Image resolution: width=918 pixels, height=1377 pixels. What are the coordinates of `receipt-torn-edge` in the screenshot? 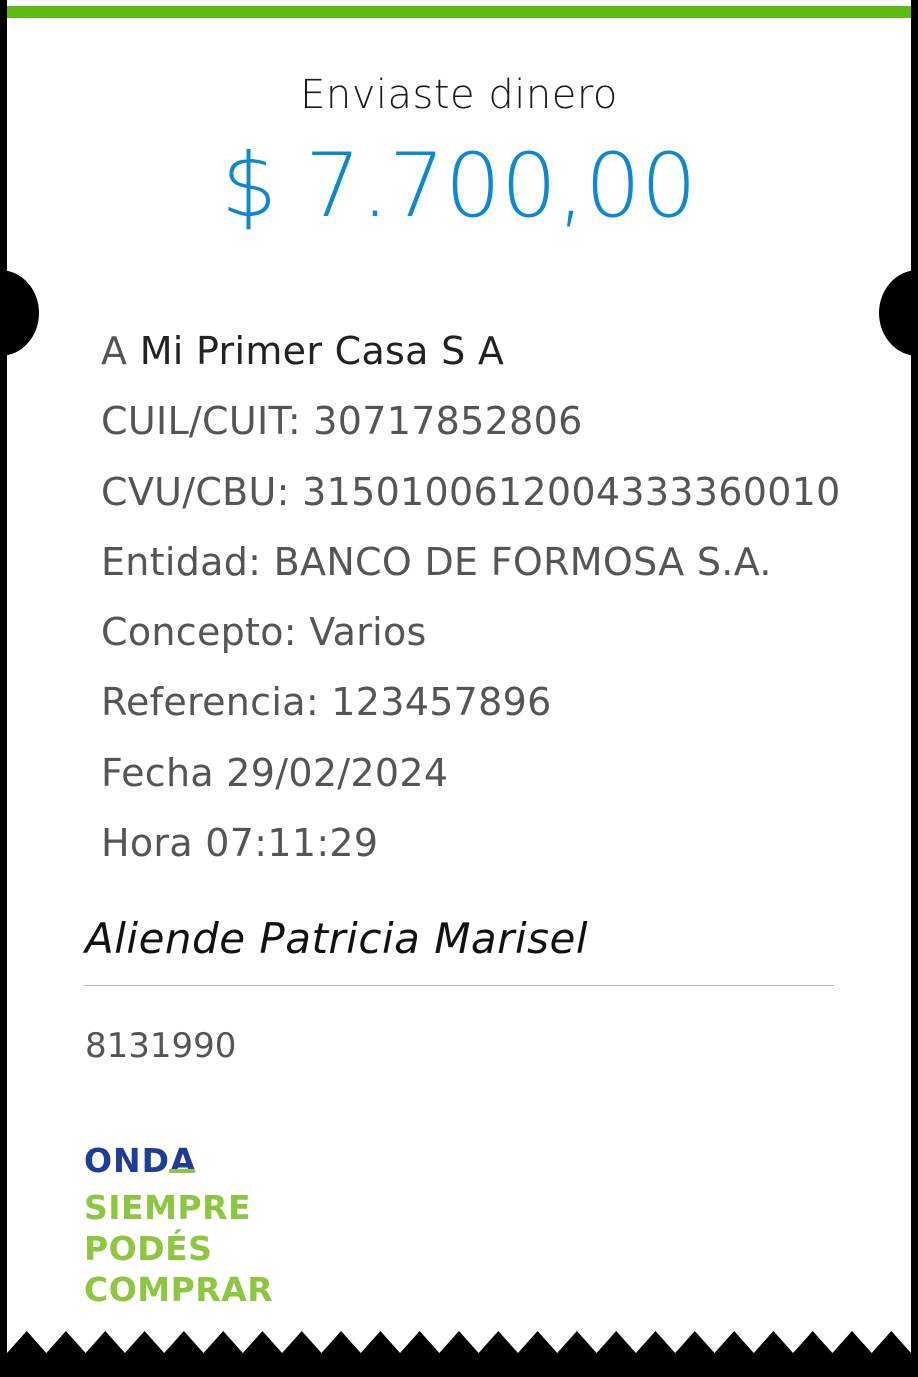 It's located at (459, 1354).